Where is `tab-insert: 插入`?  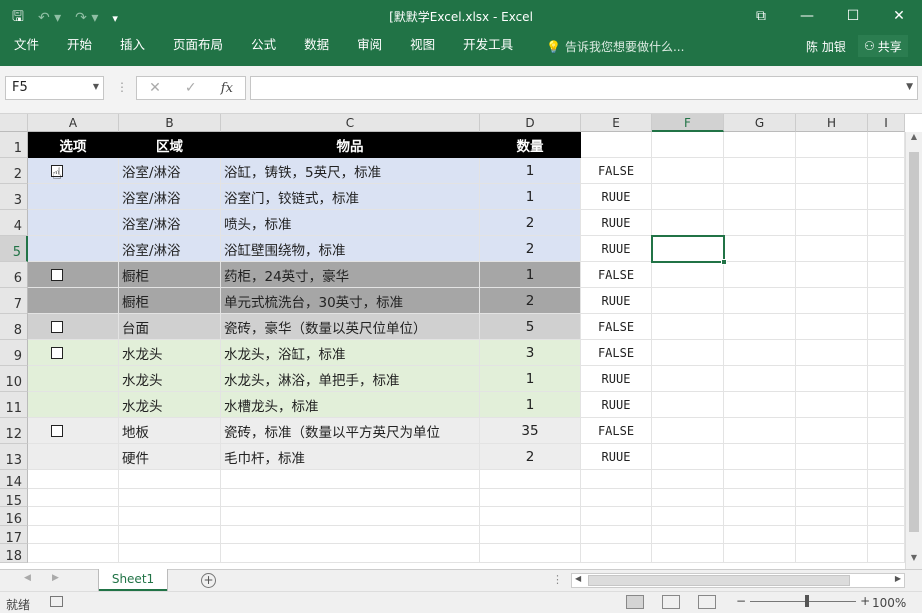
tab-insert: 插入 is located at coordinates (132, 45).